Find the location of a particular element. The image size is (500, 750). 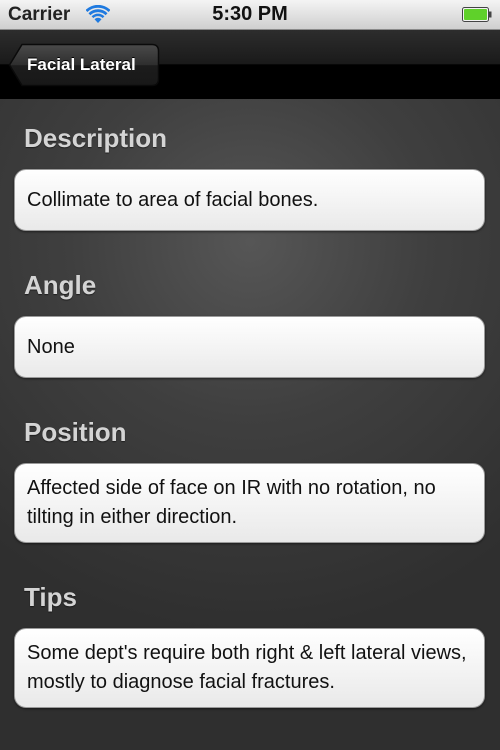

description-heading: Description is located at coordinates (96, 138).